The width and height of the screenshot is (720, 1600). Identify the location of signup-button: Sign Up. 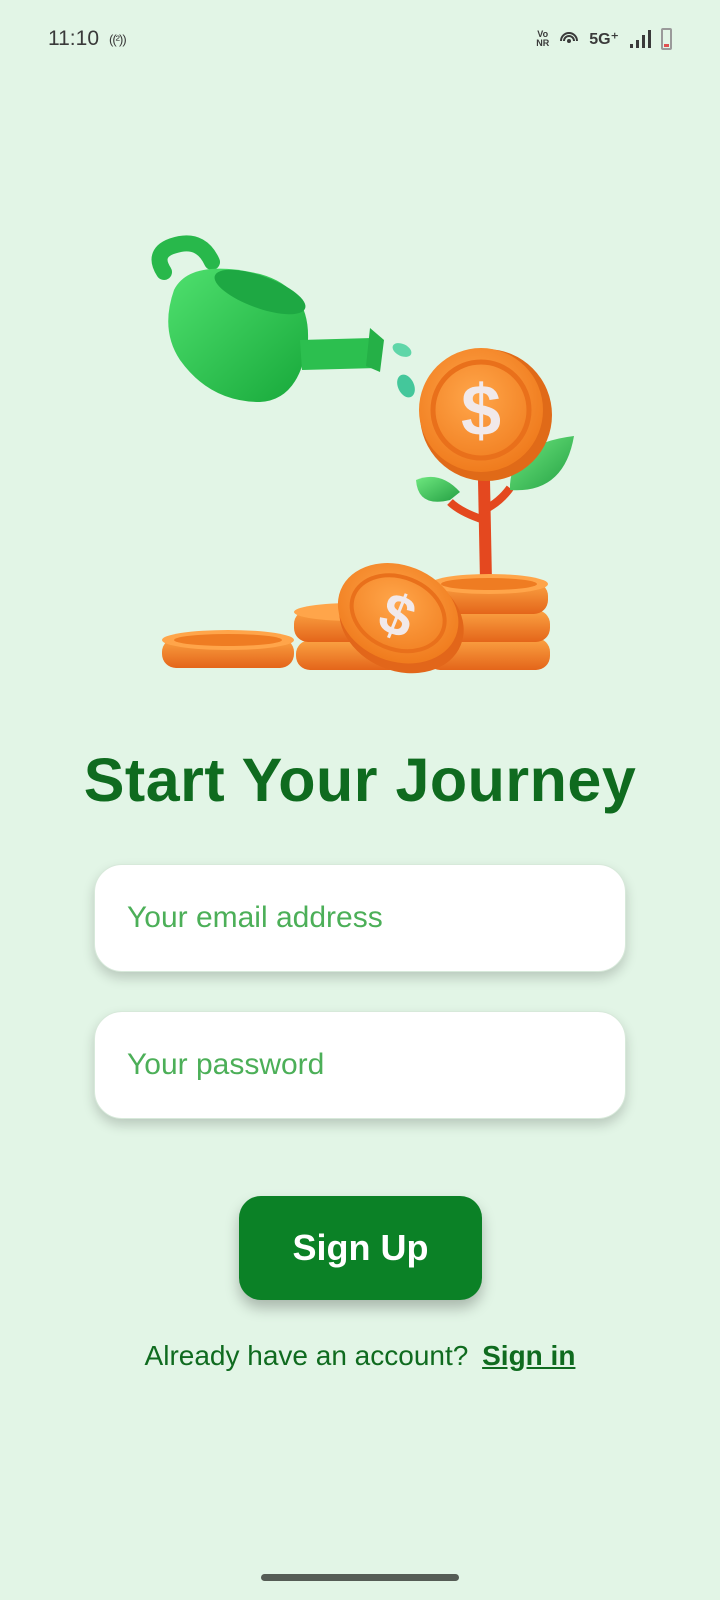
(360, 1248).